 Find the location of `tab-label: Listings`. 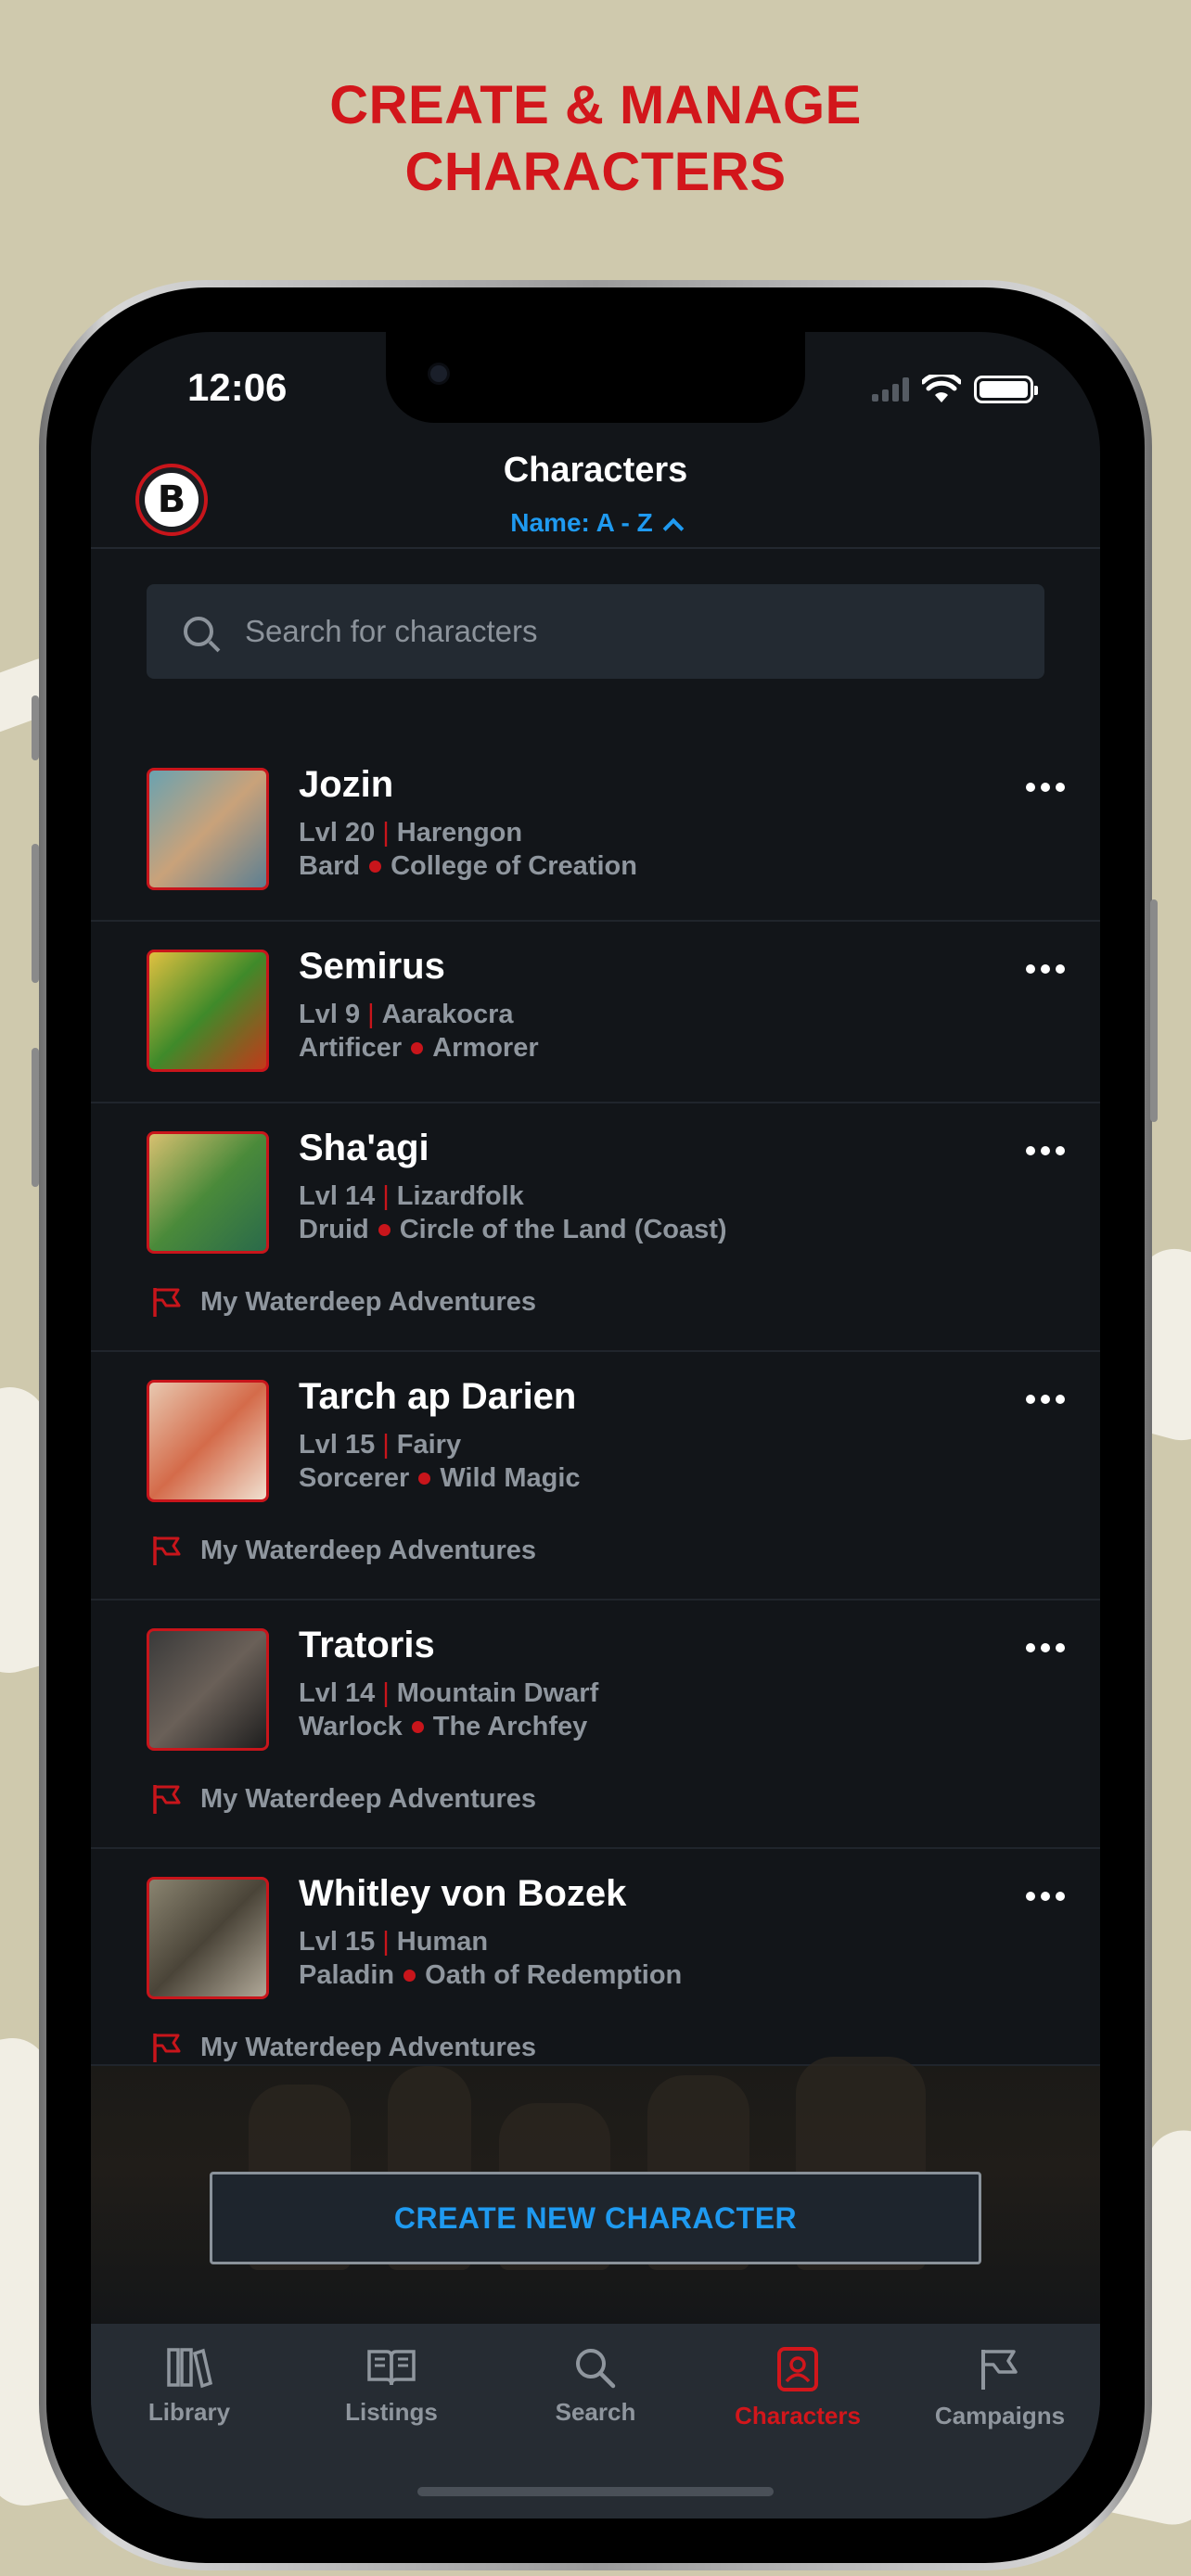

tab-label: Listings is located at coordinates (391, 2412).